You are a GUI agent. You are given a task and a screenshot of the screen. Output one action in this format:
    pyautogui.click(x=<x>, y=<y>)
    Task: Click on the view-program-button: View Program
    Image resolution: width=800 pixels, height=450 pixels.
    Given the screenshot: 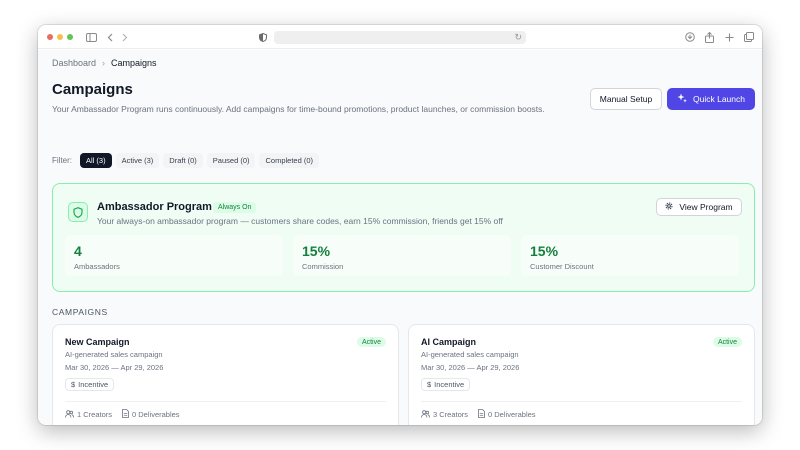 What is the action you would take?
    pyautogui.click(x=699, y=207)
    